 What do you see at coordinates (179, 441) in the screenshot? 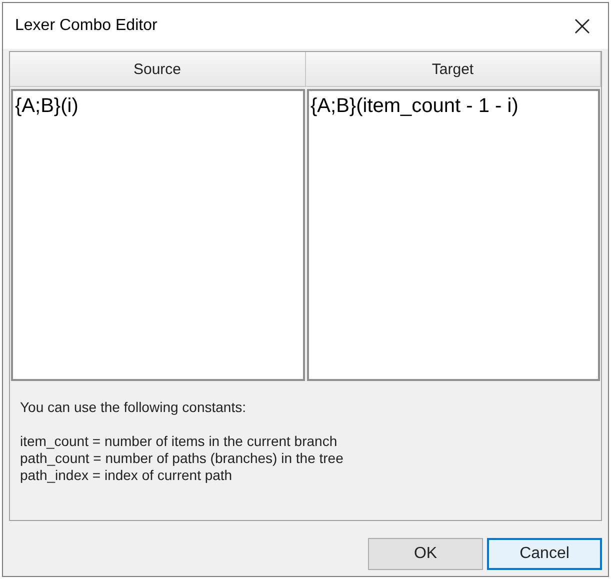
I see `constant-description: item_count = number of items in the current branch` at bounding box center [179, 441].